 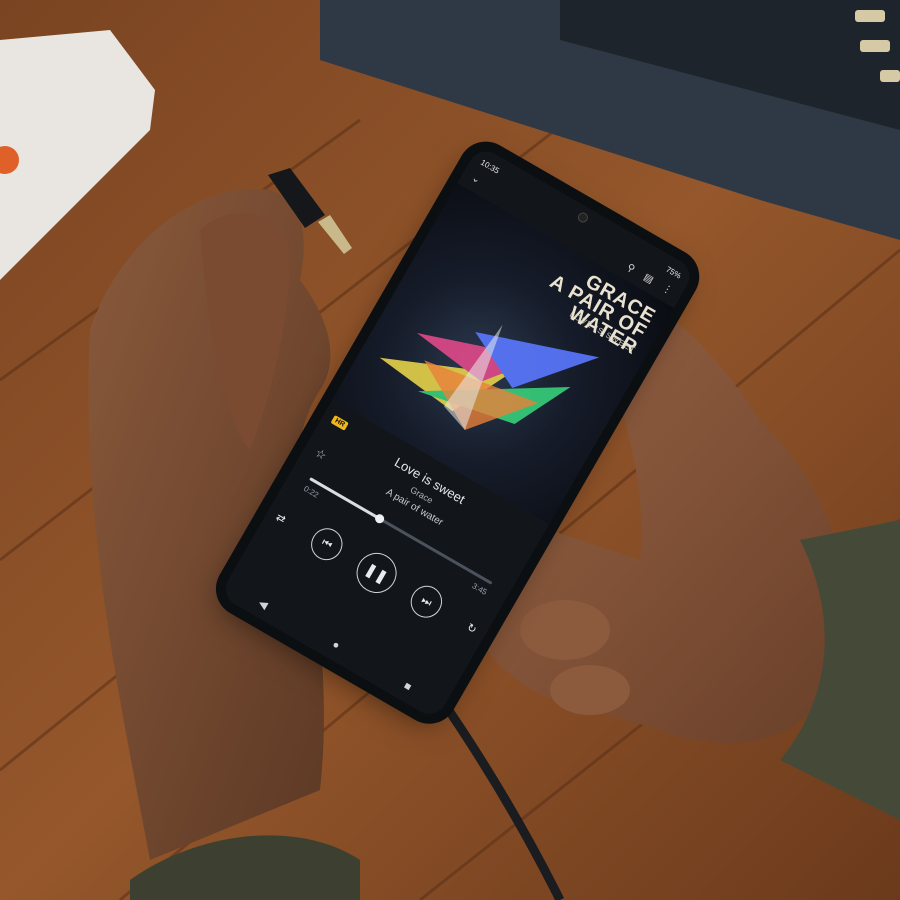 I want to click on nav-back-icon: ◀, so click(x=263, y=604).